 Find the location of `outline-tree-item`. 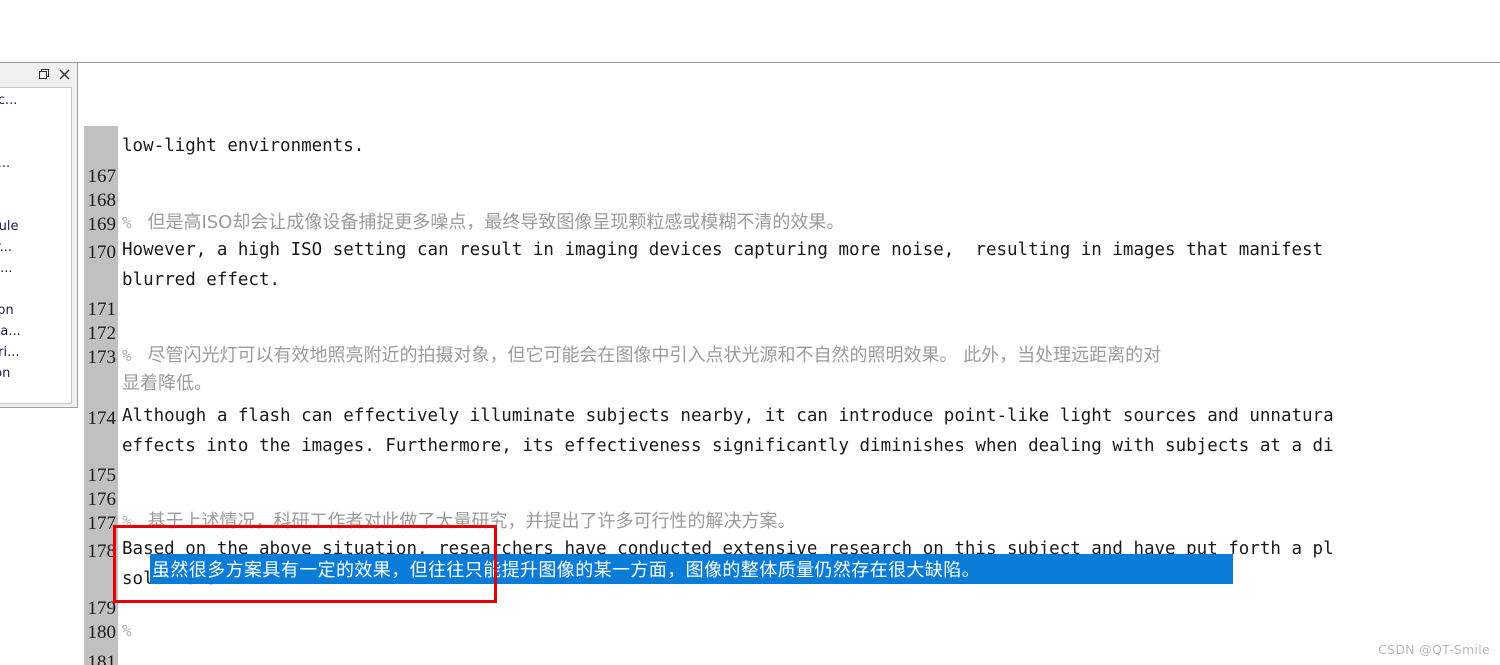

outline-tree-item is located at coordinates (35, 121).